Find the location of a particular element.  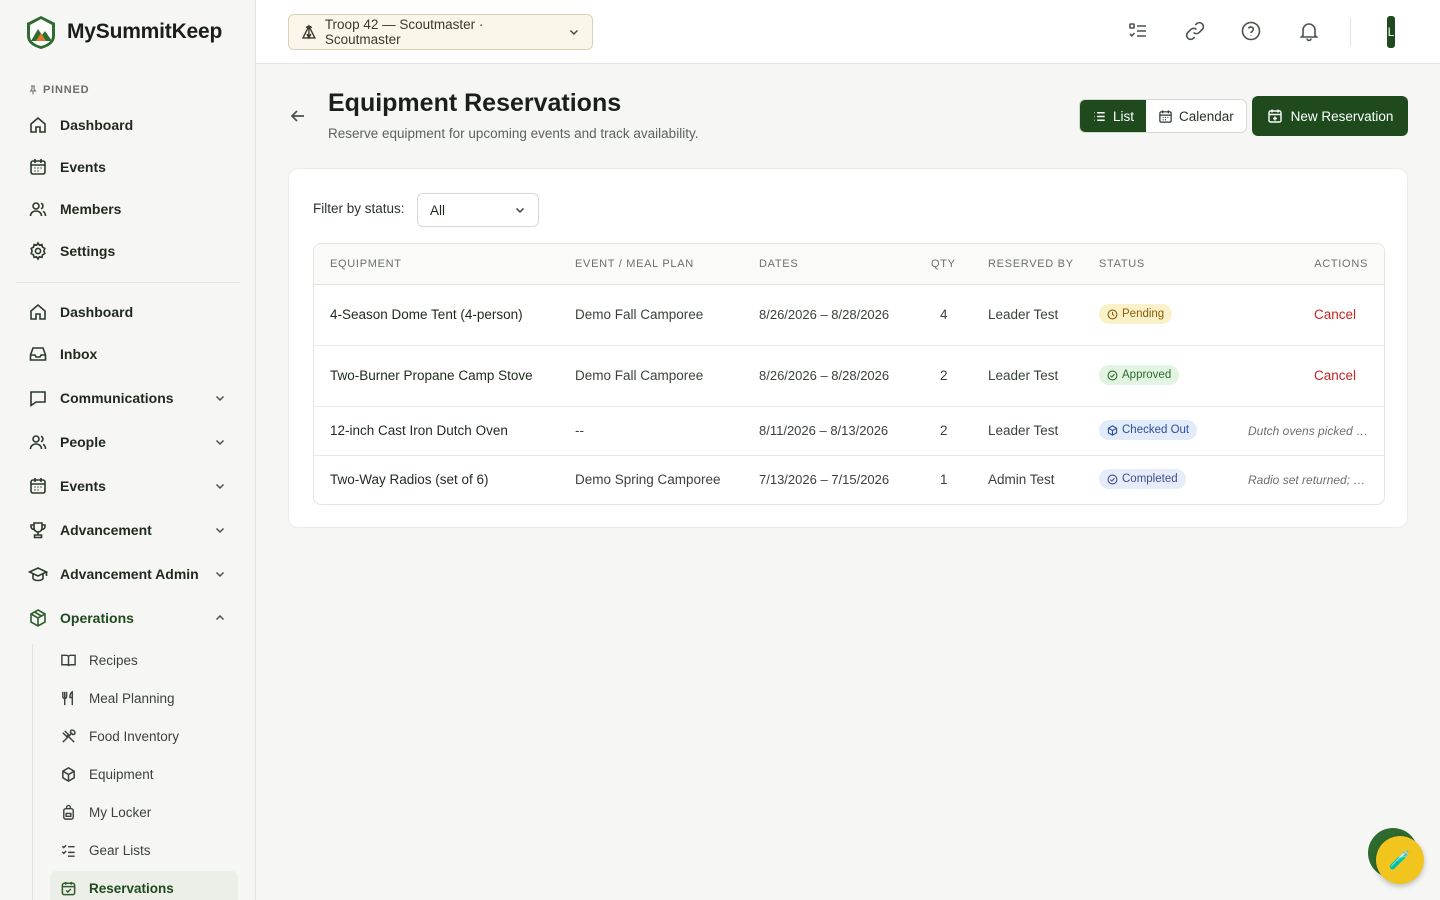

calendar-view-button: Calendar is located at coordinates (1196, 116).